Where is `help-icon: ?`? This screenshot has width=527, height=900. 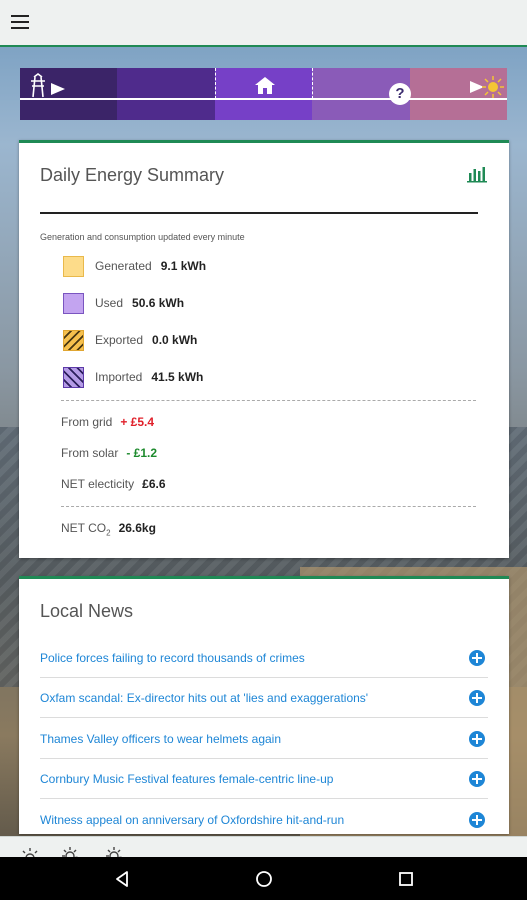
help-icon: ? is located at coordinates (400, 94).